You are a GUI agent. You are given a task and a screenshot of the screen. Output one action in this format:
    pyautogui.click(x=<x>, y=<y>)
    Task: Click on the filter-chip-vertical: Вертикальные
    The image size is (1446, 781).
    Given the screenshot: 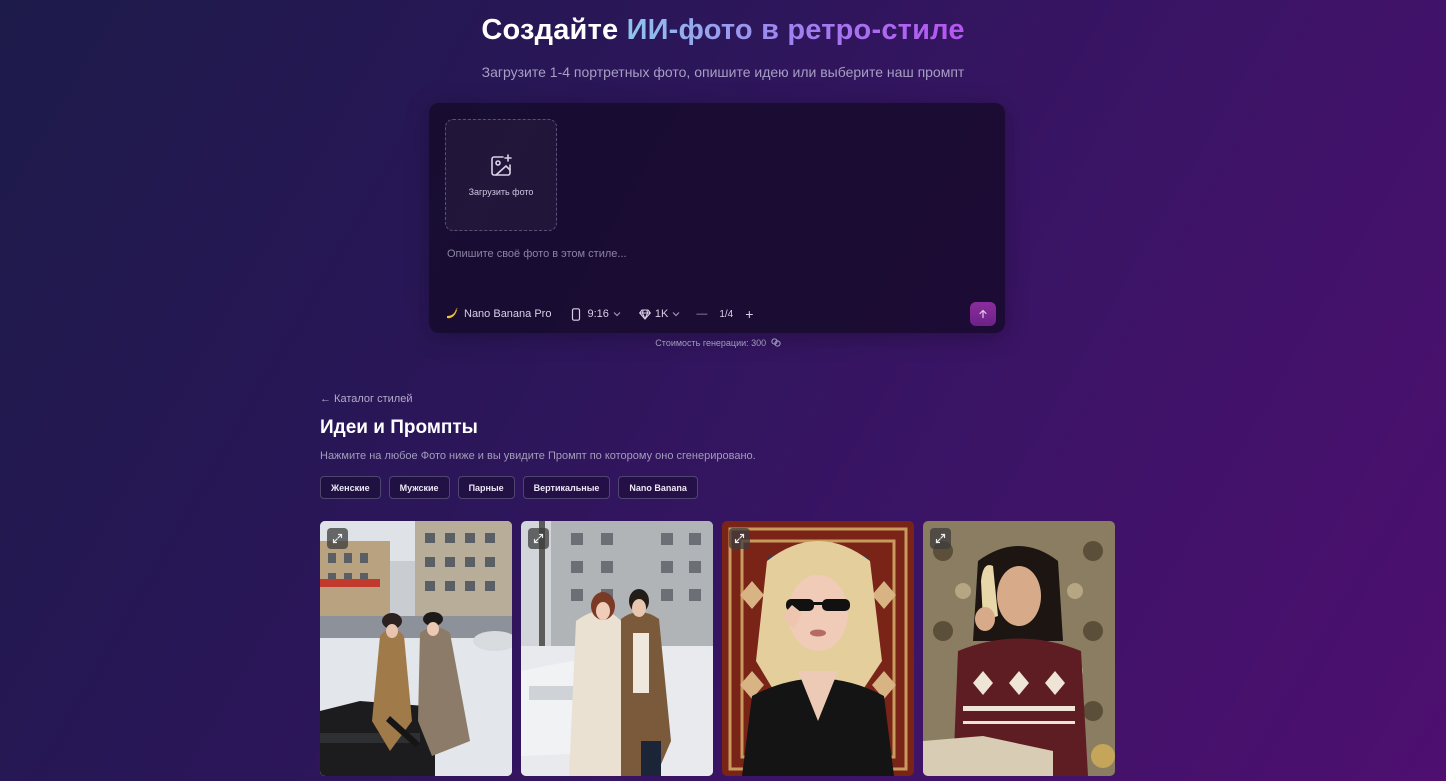 What is the action you would take?
    pyautogui.click(x=566, y=487)
    